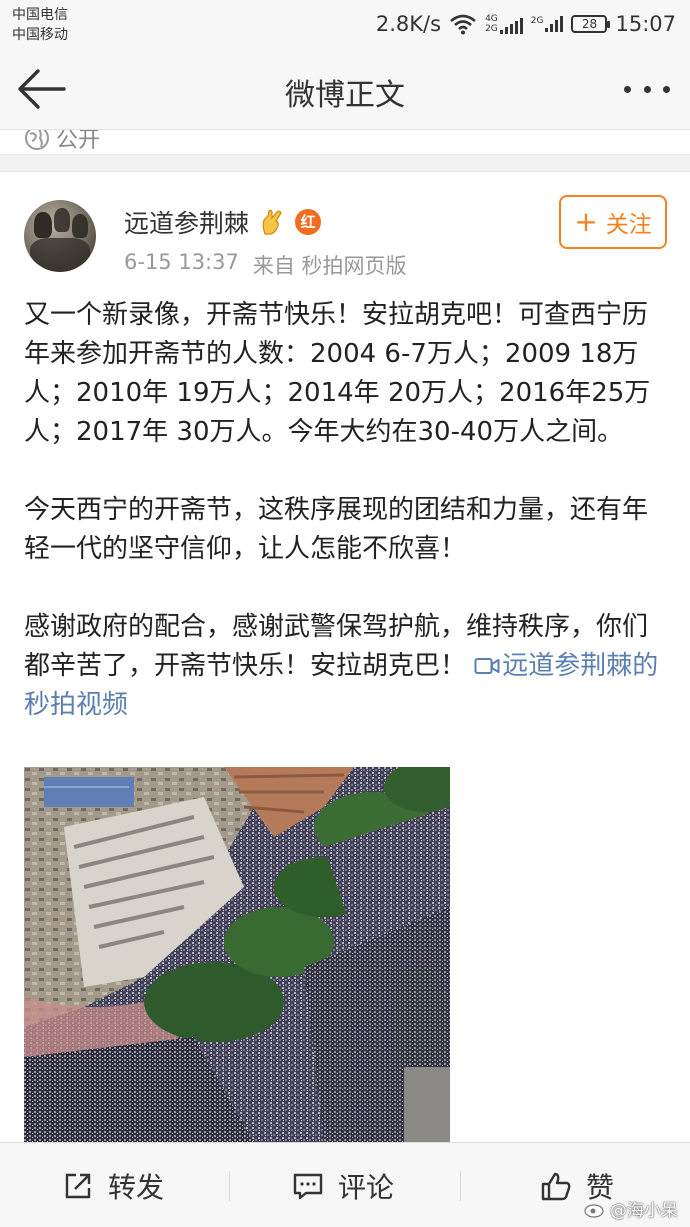 The image size is (690, 1227). I want to click on watermark: @海小呆, so click(631, 1208).